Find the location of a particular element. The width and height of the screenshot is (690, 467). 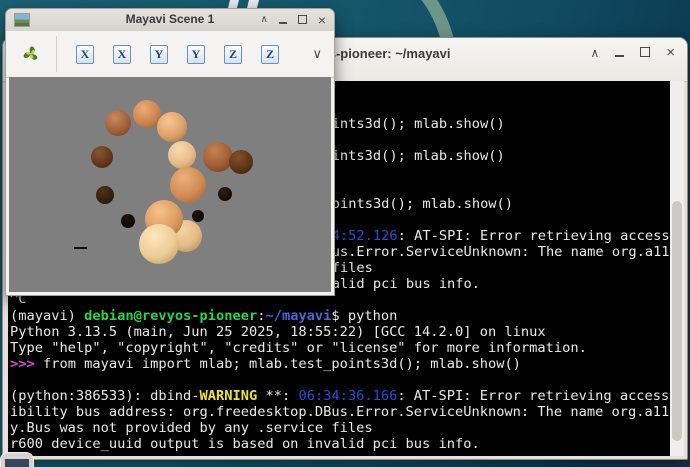

terminal-line: files is located at coordinates (352, 268).